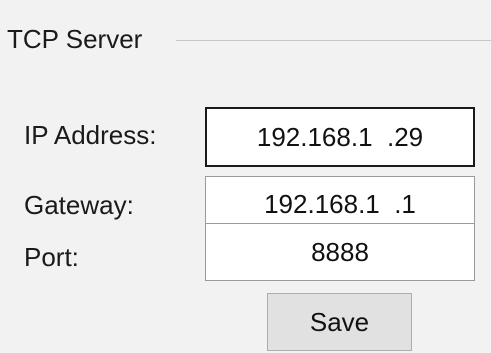 The image size is (491, 353). What do you see at coordinates (79, 205) in the screenshot?
I see `gateway-label: Gateway:` at bounding box center [79, 205].